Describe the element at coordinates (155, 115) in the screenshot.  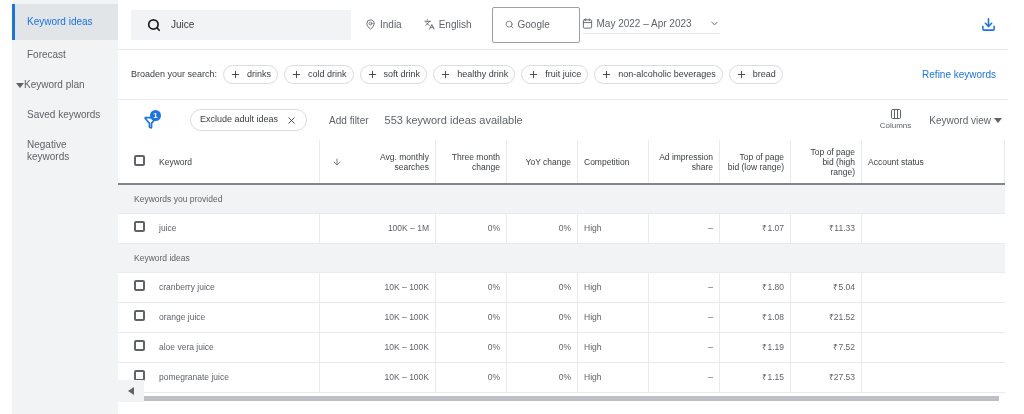
I see `filter-count-badge: 1` at that location.